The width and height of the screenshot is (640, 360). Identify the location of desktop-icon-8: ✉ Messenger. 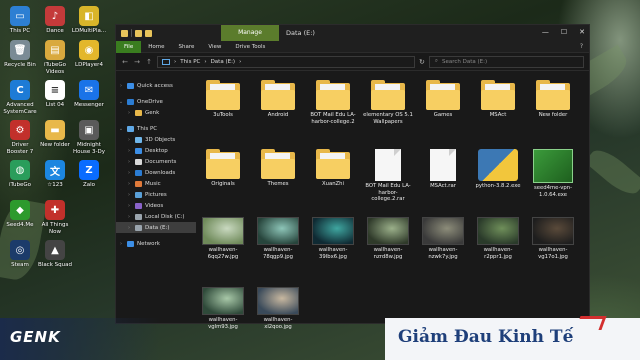
(89, 94).